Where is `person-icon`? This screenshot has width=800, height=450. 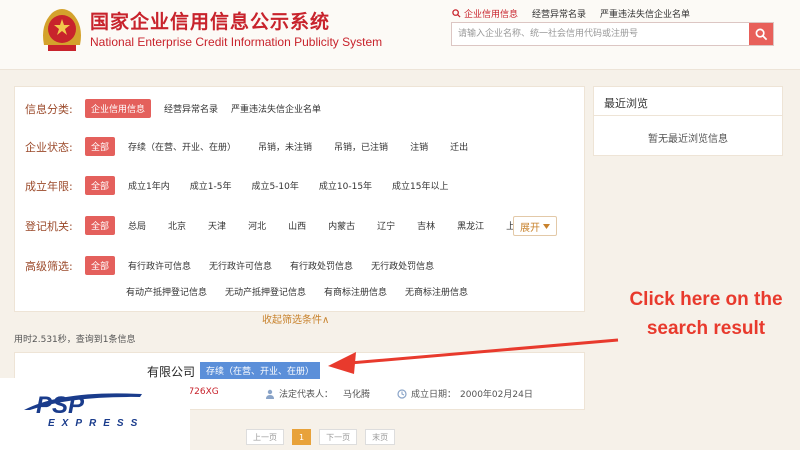 person-icon is located at coordinates (270, 394).